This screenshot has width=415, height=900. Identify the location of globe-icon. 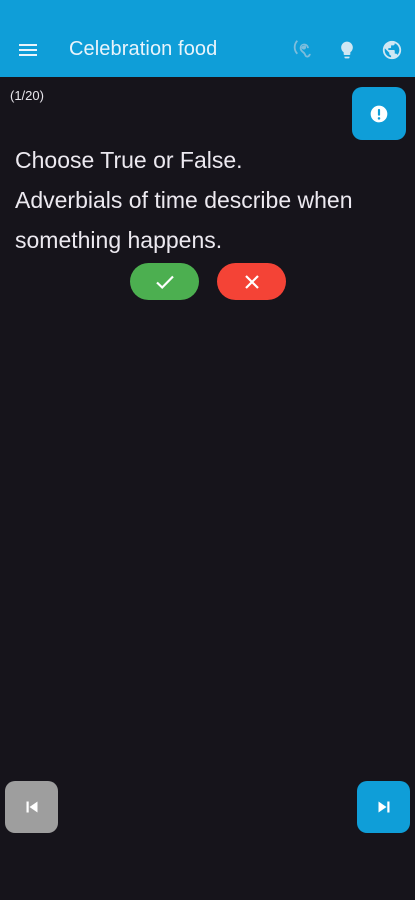
(392, 50).